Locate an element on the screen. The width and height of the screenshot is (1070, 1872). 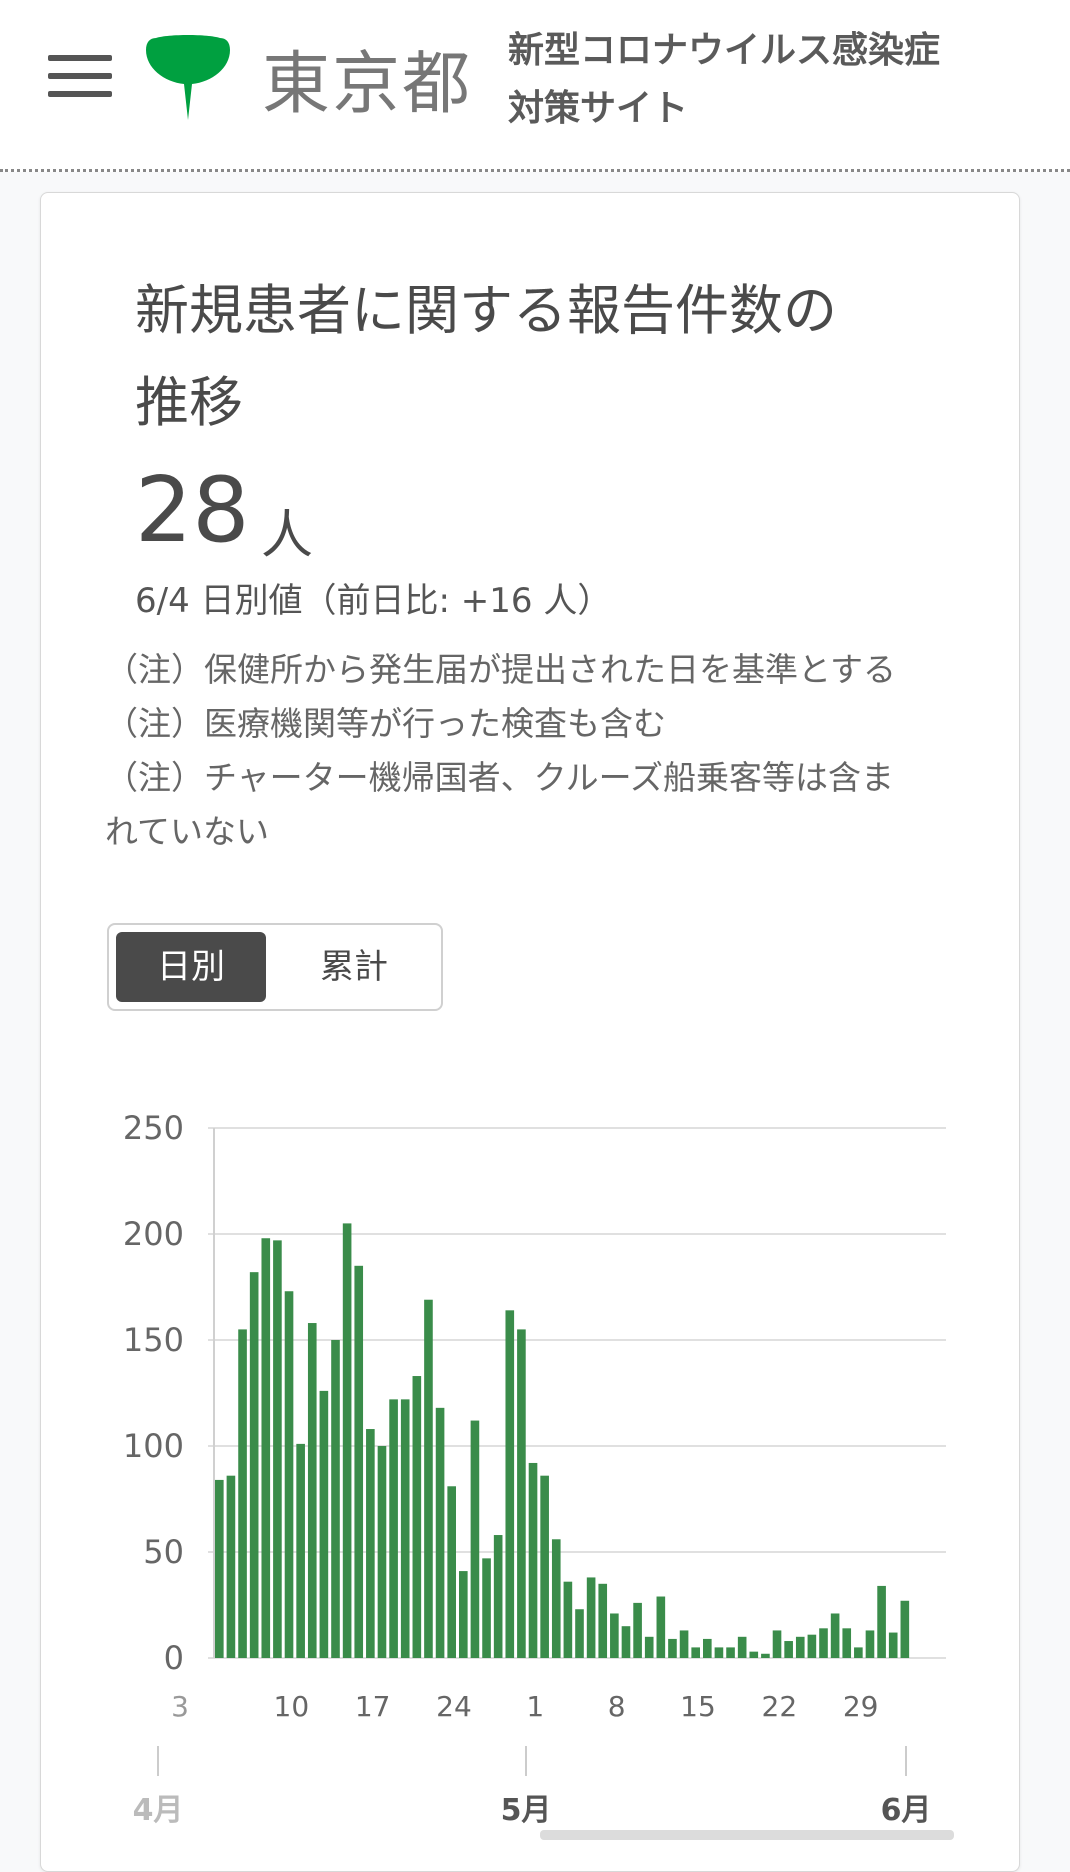
month-label: 6月 is located at coordinates (906, 1810).